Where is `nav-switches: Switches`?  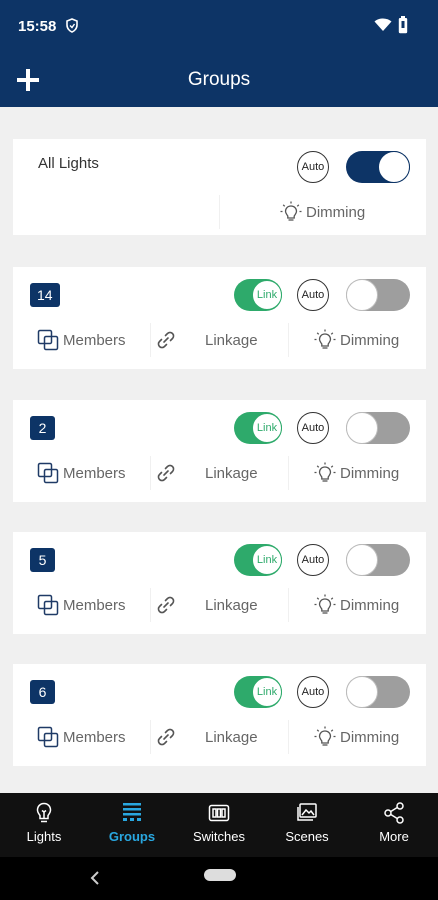 nav-switches: Switches is located at coordinates (219, 825).